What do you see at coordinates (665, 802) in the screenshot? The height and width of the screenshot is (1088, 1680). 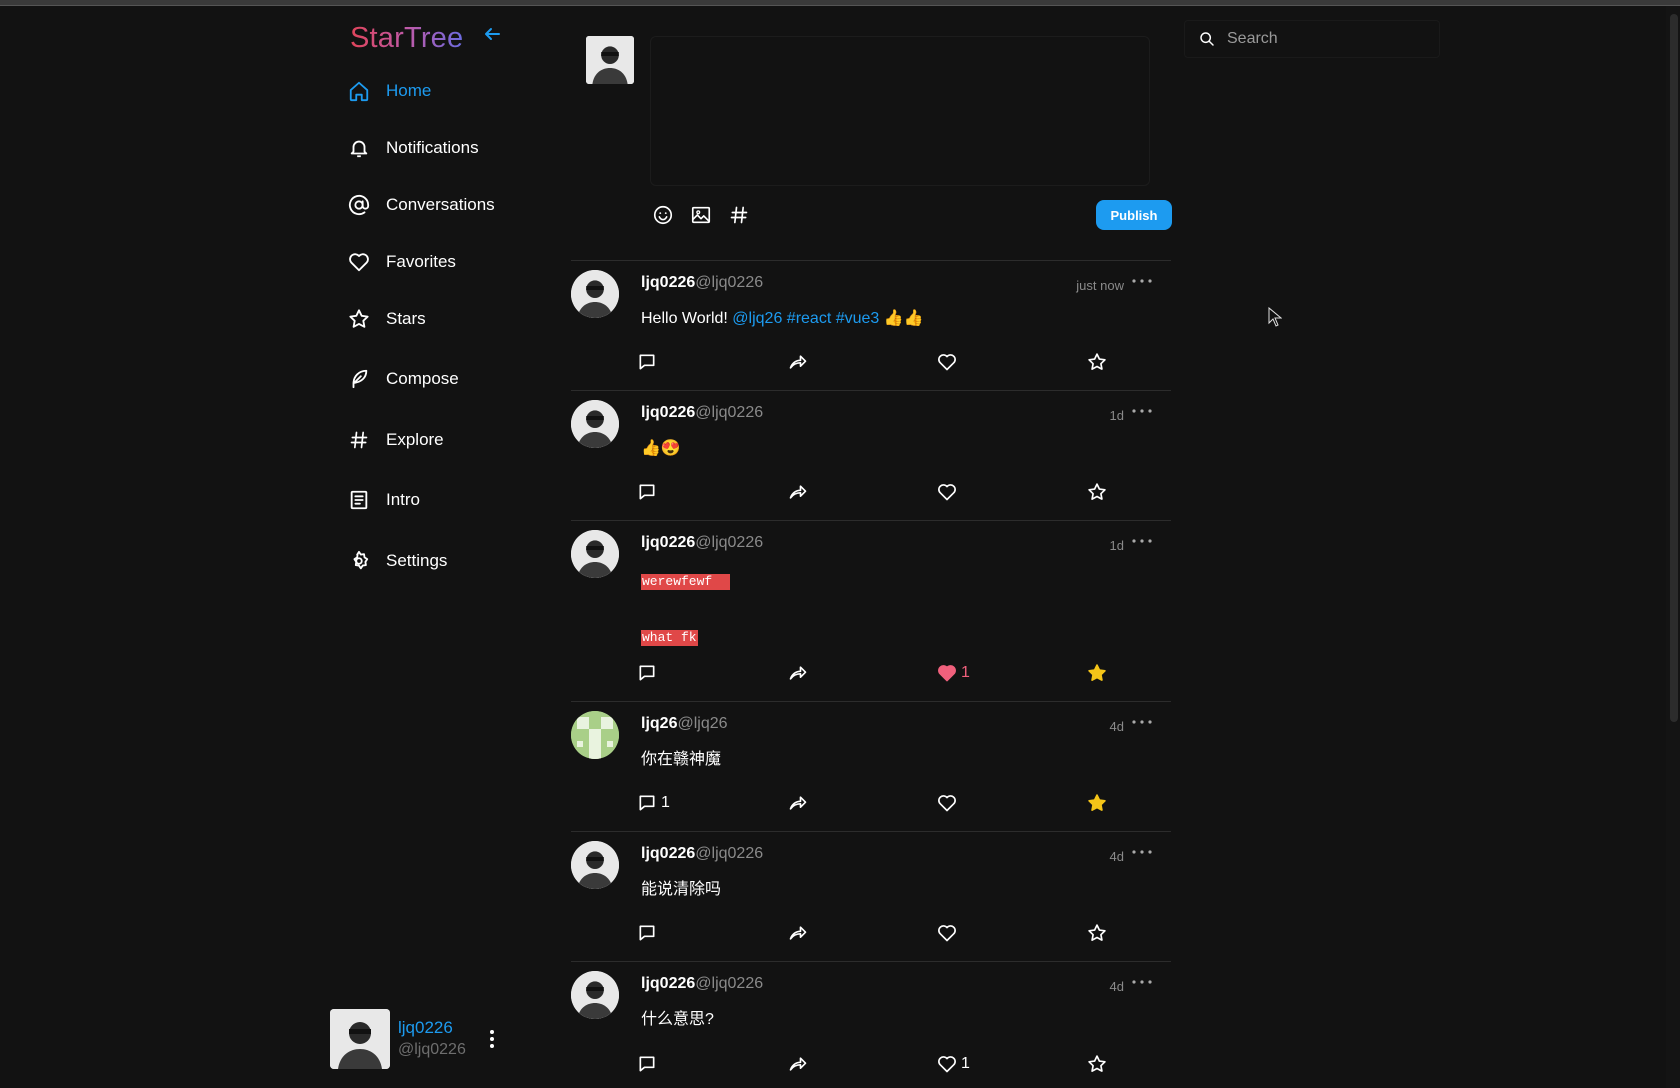 I see `reply-count: 1` at bounding box center [665, 802].